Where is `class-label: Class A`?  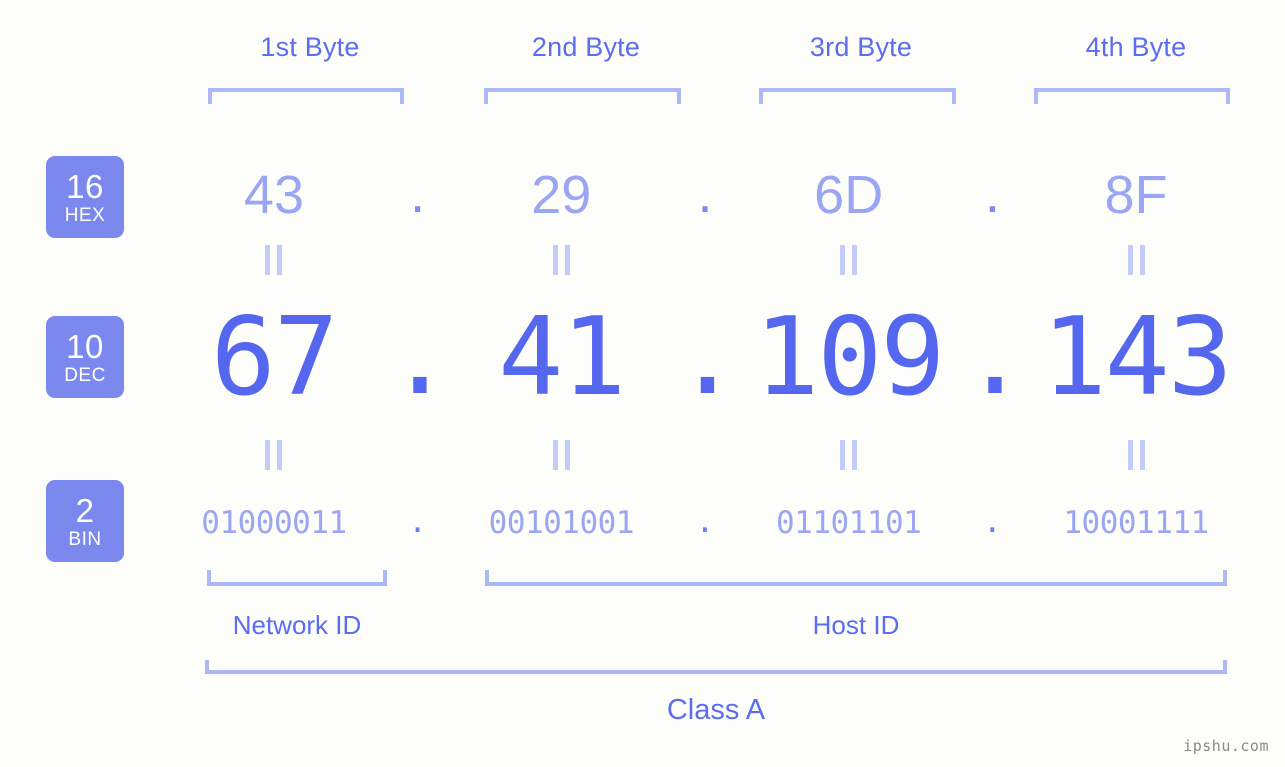 class-label: Class A is located at coordinates (716, 710).